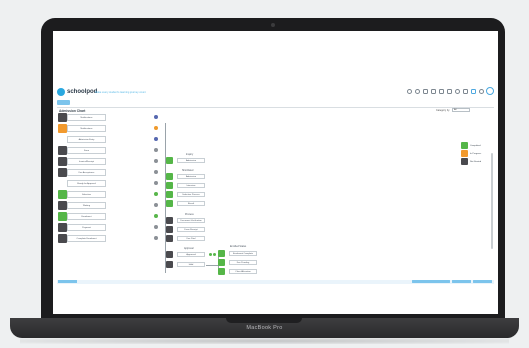 The width and height of the screenshot is (529, 348). Describe the element at coordinates (63, 102) in the screenshot. I see `back-button` at that location.